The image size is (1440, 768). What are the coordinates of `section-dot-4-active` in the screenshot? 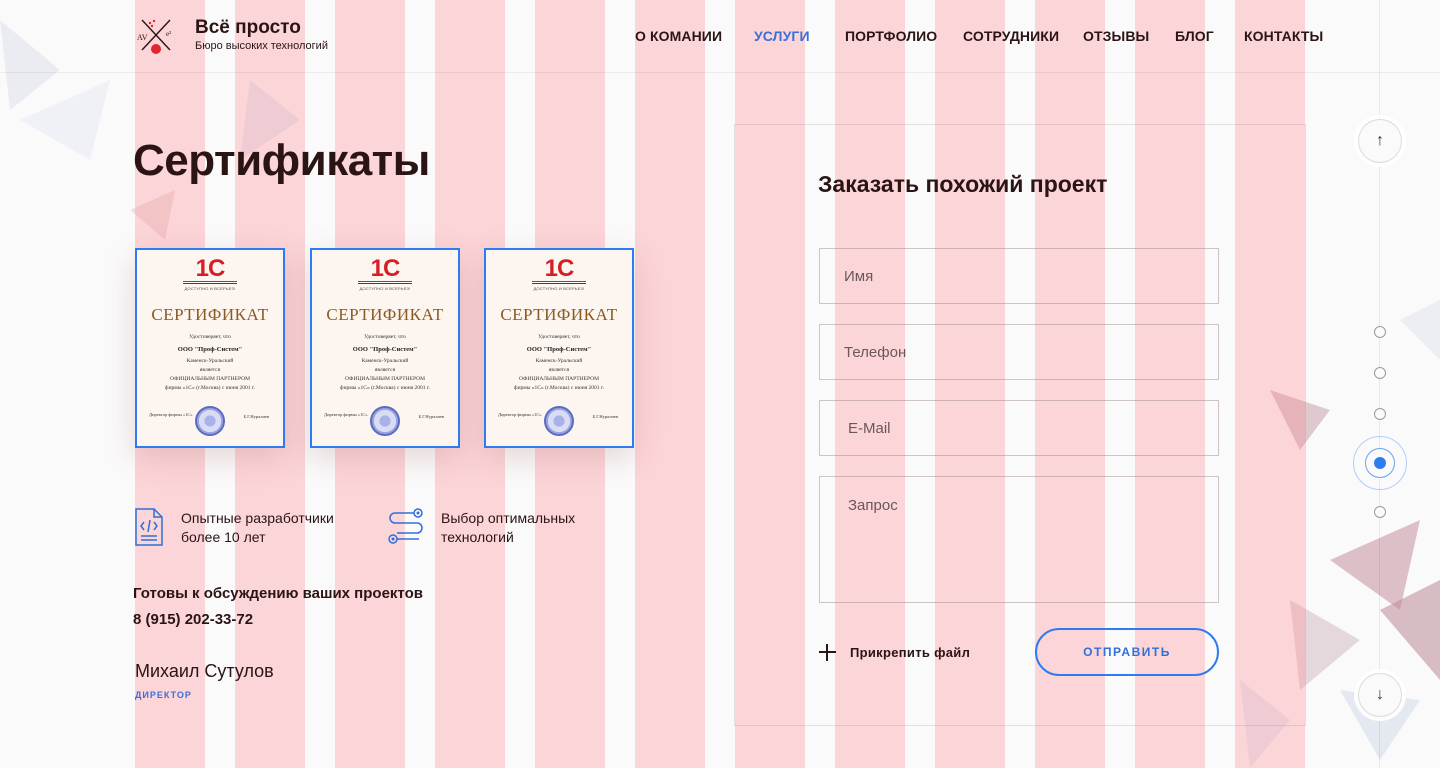 It's located at (1380, 463).